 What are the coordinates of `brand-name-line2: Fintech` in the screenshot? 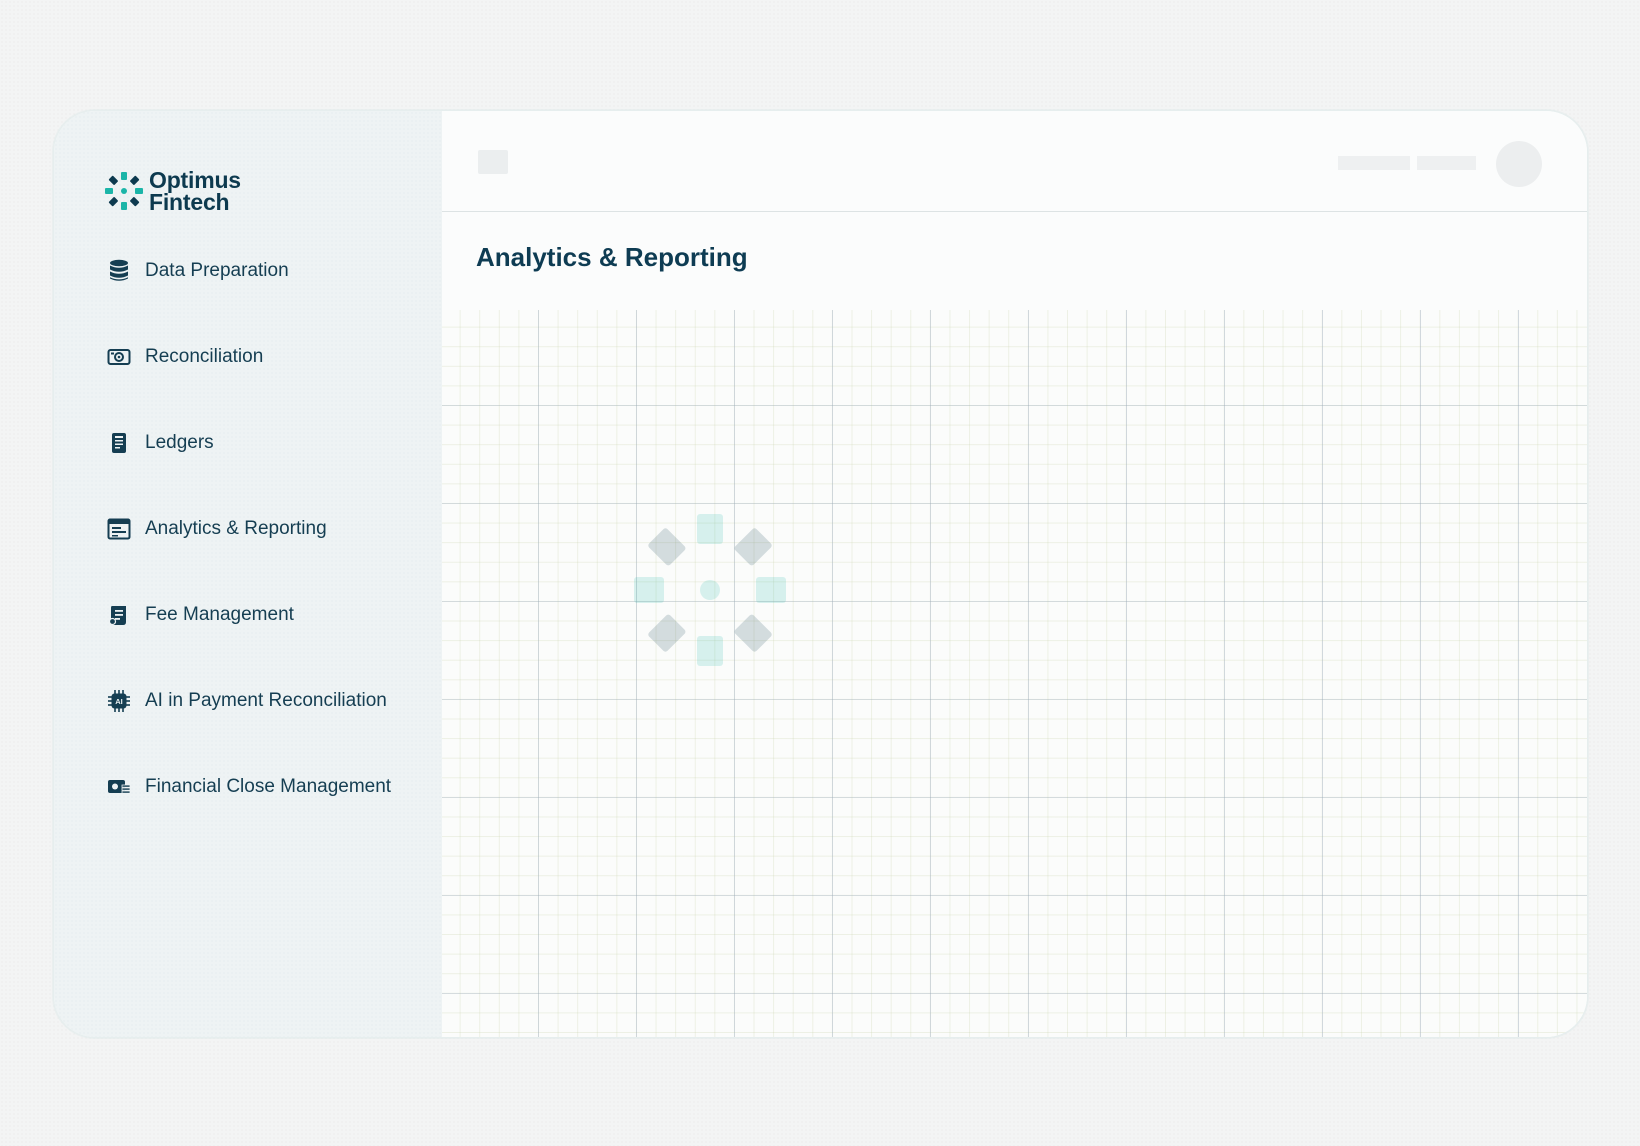 It's located at (189, 202).